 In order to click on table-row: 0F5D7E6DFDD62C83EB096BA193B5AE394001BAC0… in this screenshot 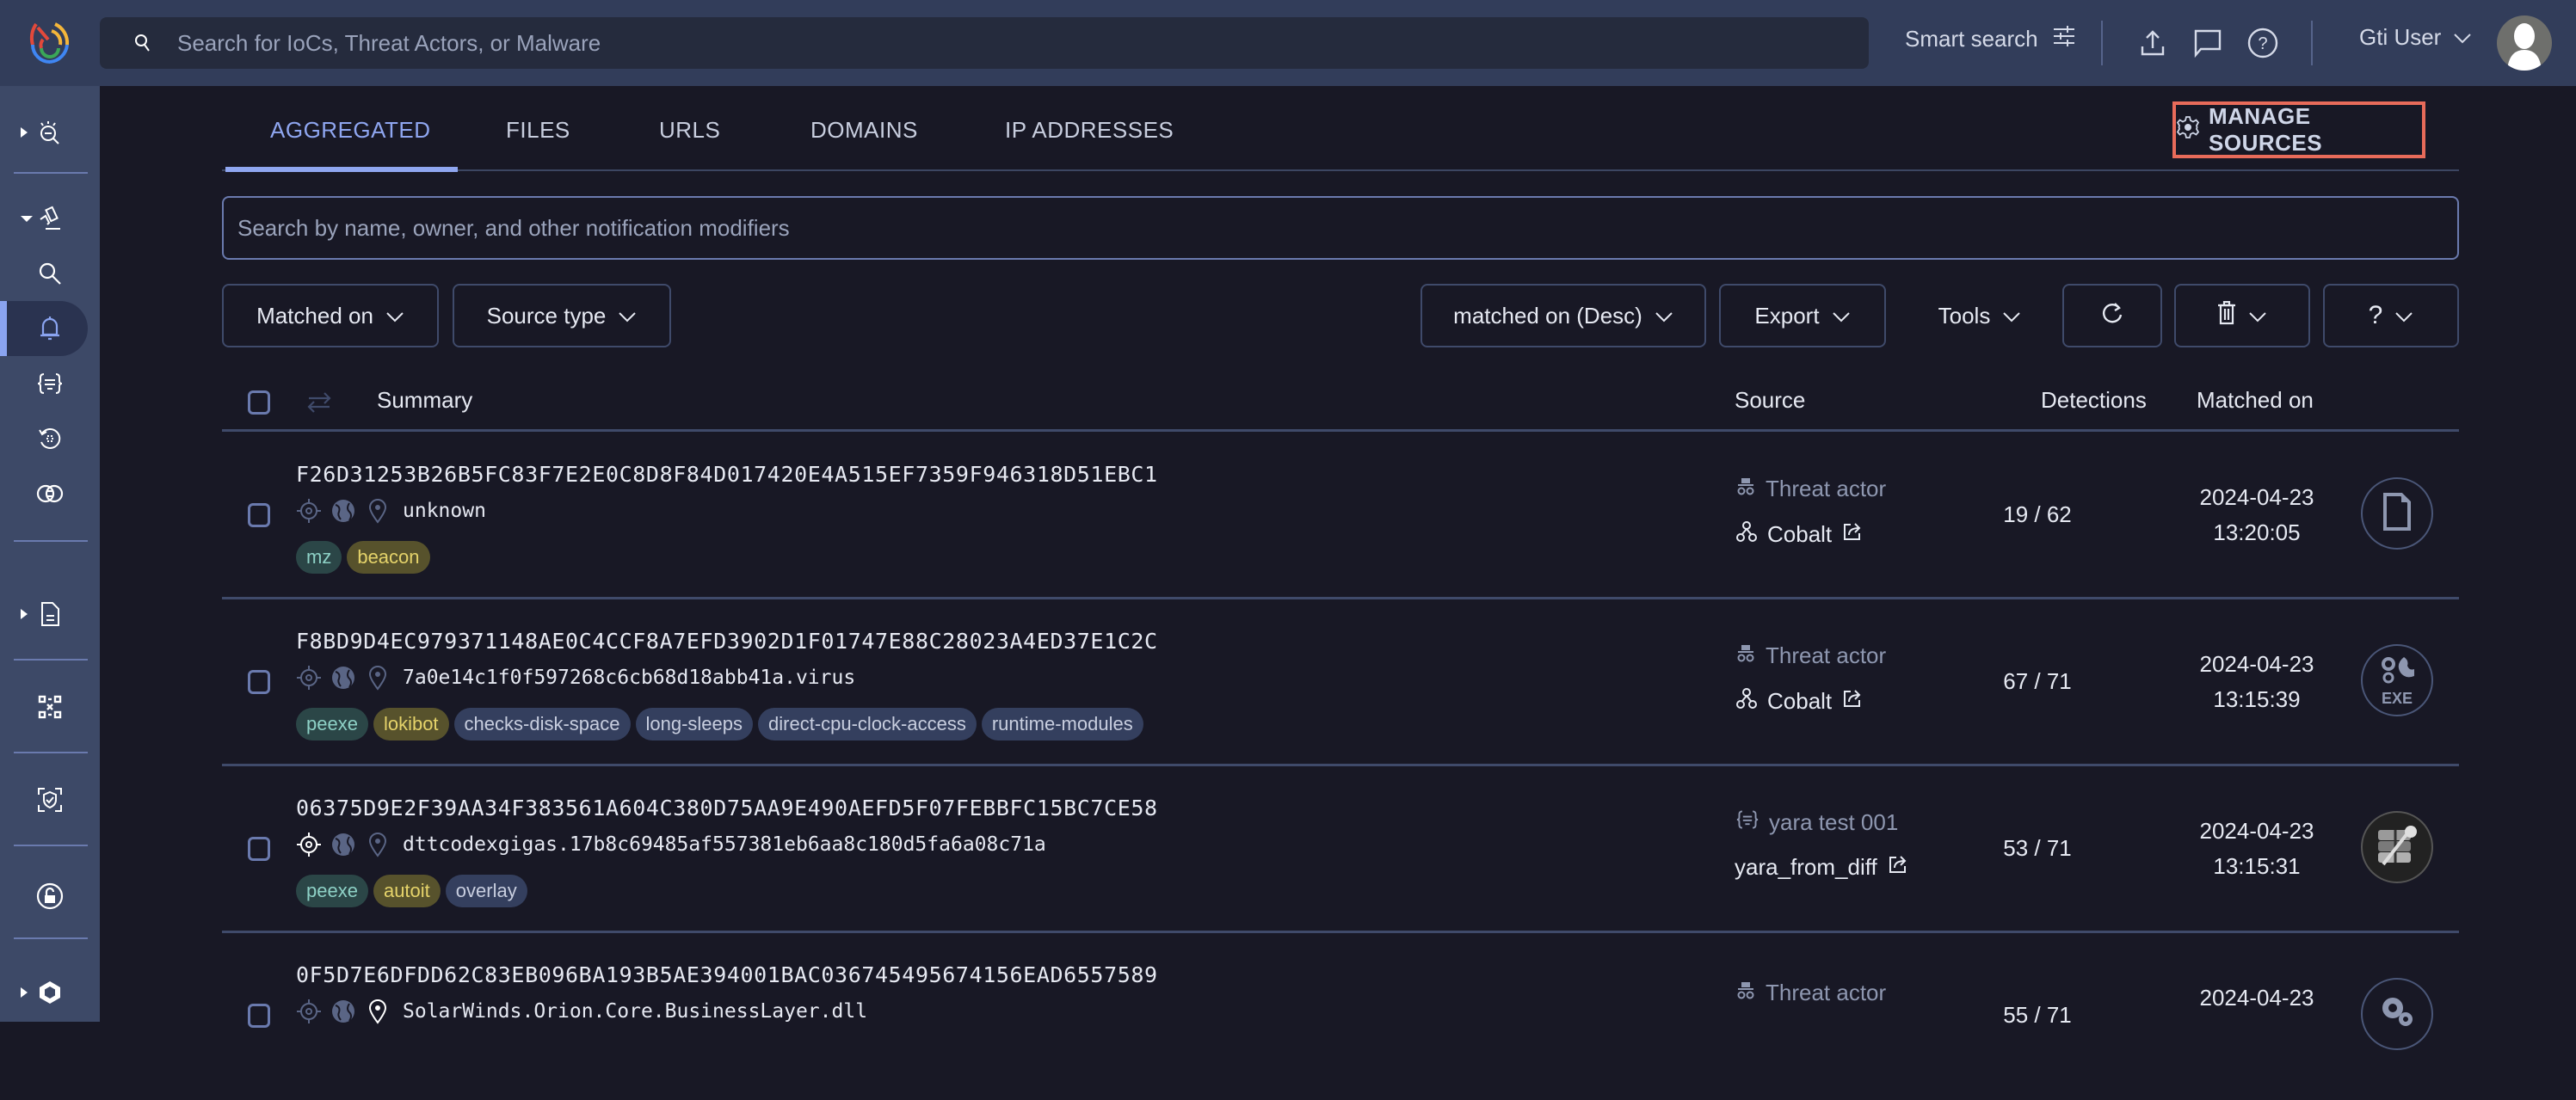, I will do `click(1340, 1017)`.